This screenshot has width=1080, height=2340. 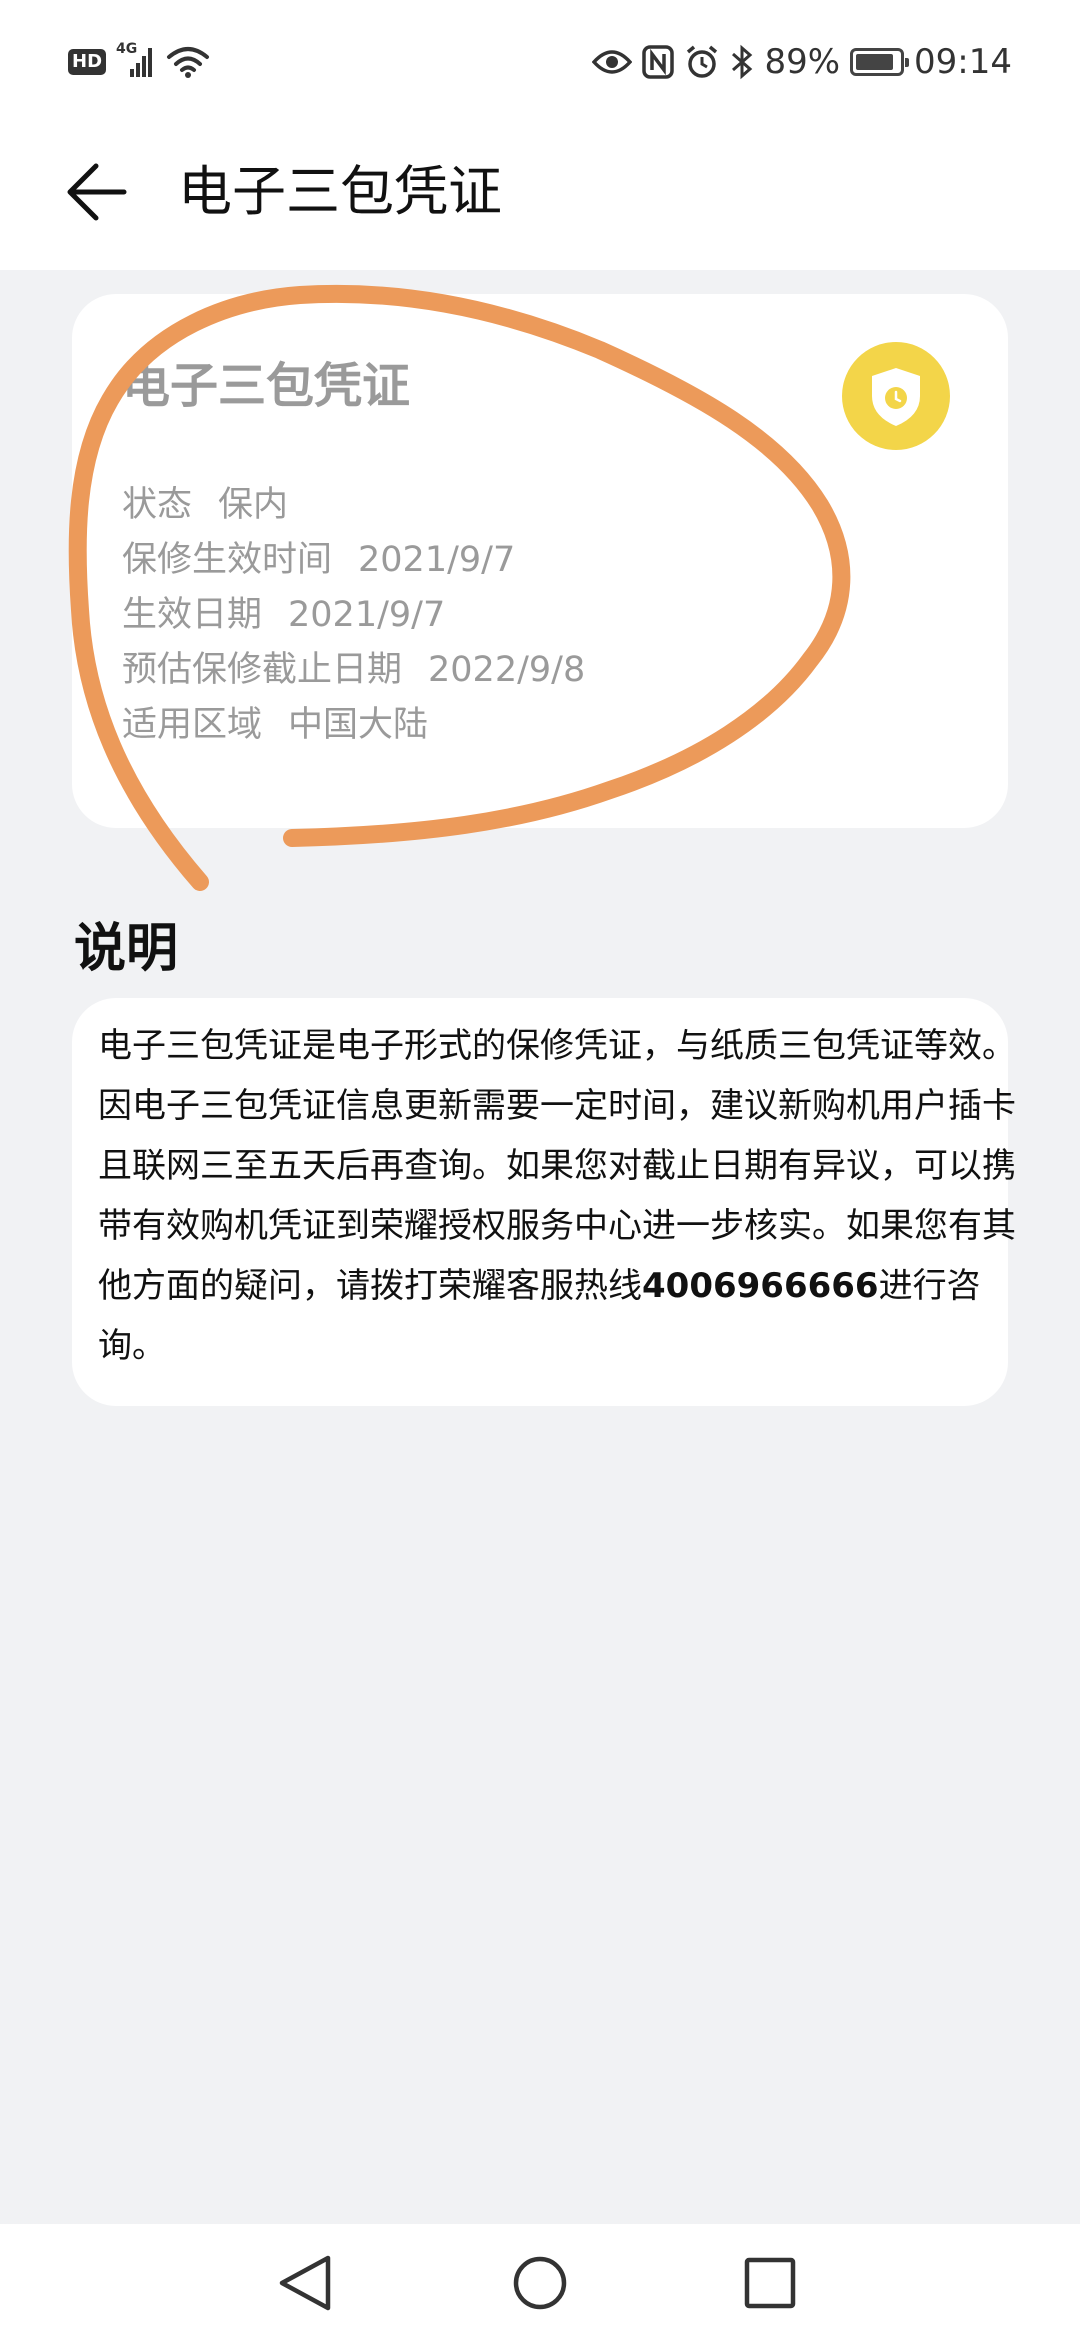 I want to click on battery-percent: 89%, so click(x=802, y=62).